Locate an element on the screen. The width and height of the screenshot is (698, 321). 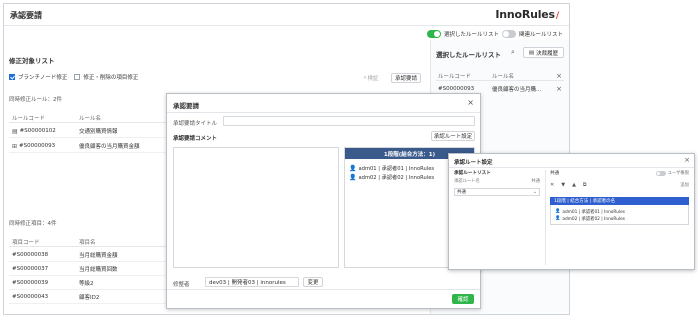
arrow-down-icon: ▼ is located at coordinates (563, 185).